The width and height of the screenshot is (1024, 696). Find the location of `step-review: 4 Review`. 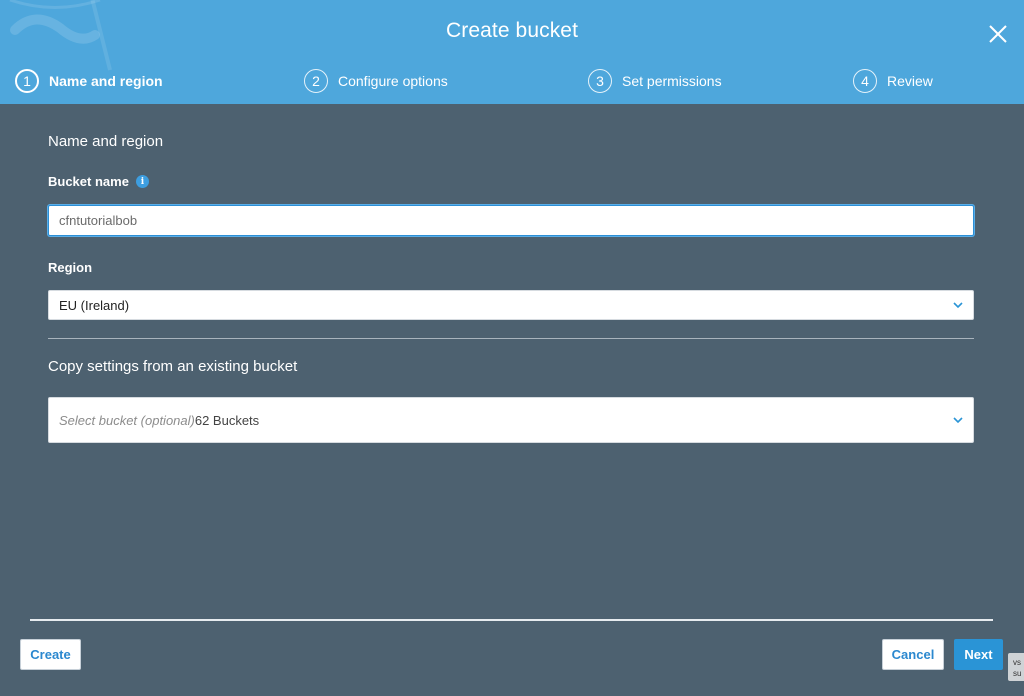

step-review: 4 Review is located at coordinates (893, 81).